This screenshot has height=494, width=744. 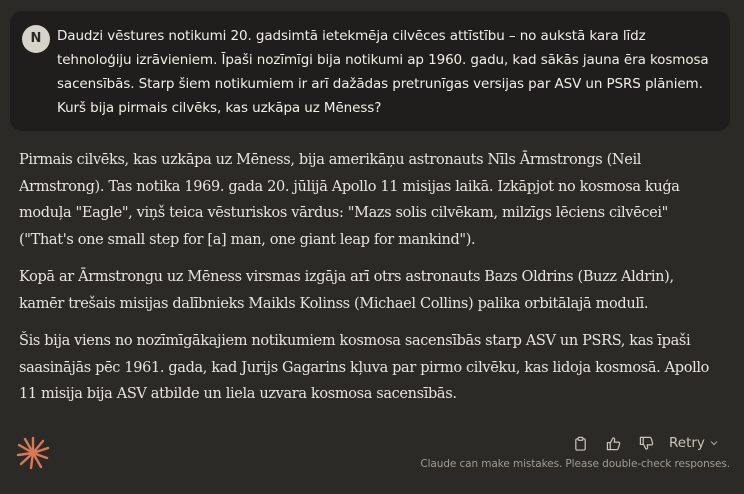 I want to click on retry-button: Retry, so click(x=694, y=443).